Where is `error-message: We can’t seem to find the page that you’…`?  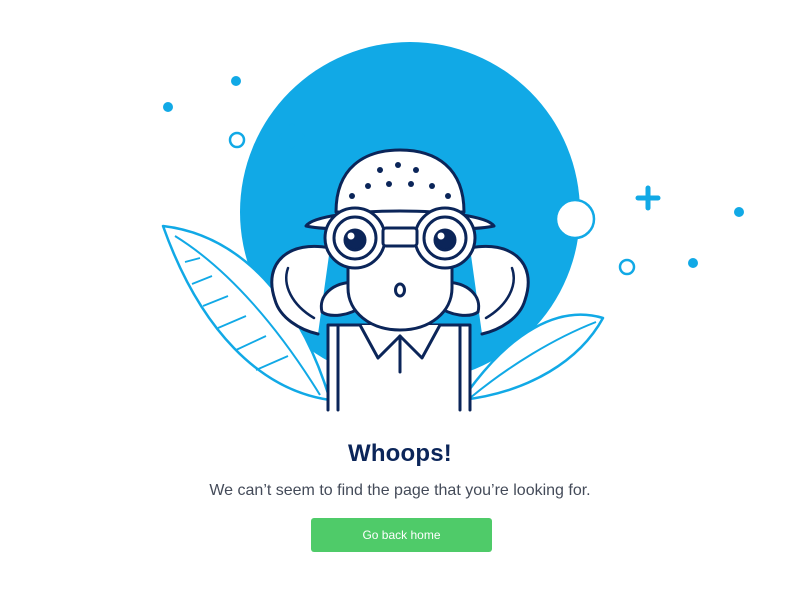 error-message: We can’t seem to find the page that you’… is located at coordinates (400, 490).